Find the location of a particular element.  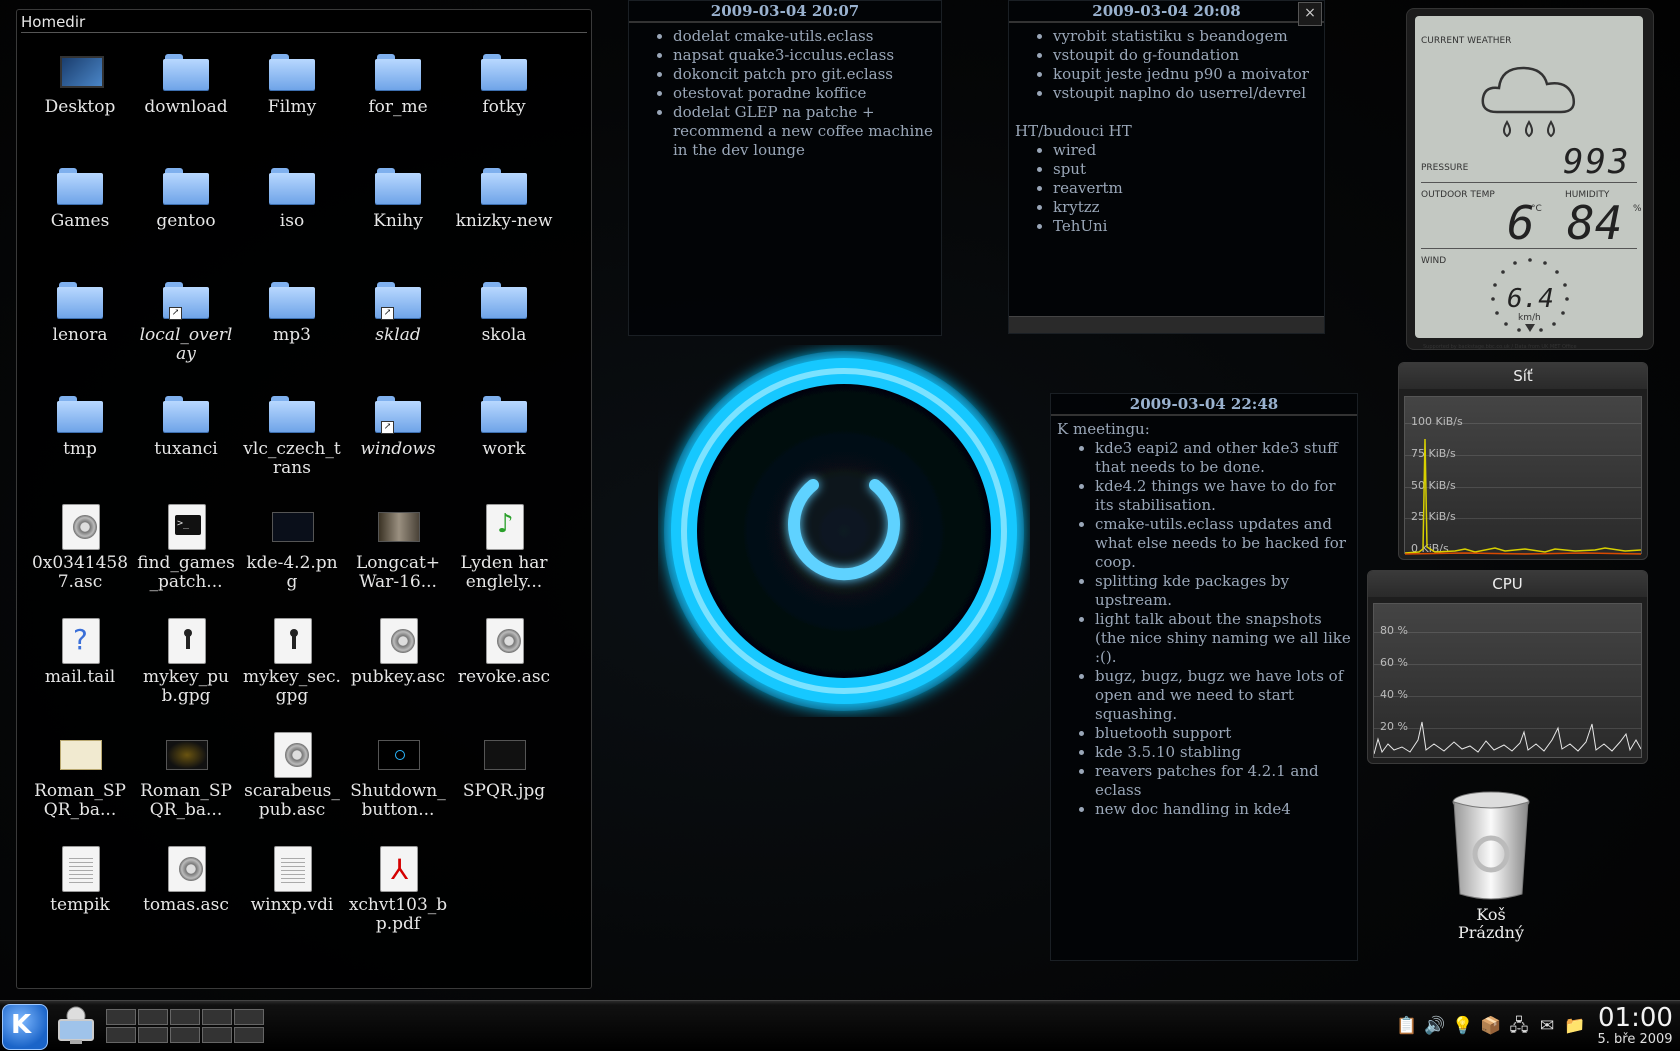

note-list-item: dokoncit patch pro git.eclass is located at coordinates (804, 74).